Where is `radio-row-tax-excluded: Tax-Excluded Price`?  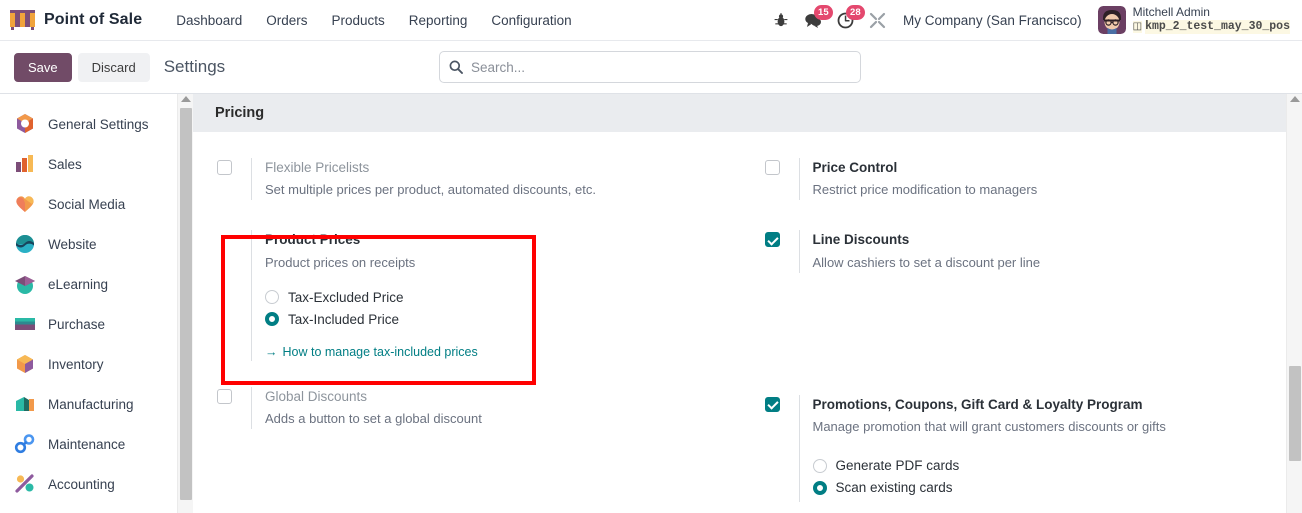 radio-row-tax-excluded: Tax-Excluded Price is located at coordinates (508, 297).